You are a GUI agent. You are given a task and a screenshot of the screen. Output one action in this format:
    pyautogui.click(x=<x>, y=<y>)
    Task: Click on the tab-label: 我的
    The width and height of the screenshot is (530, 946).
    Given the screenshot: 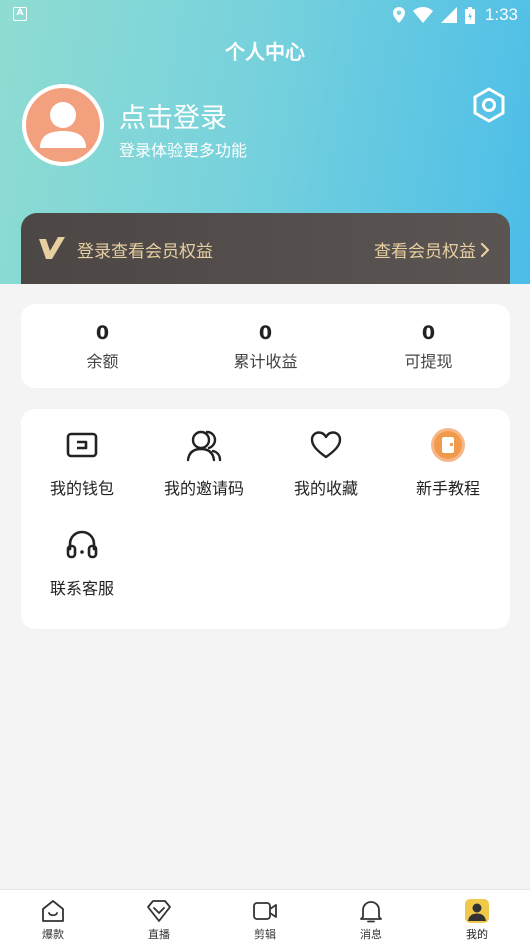 What is the action you would take?
    pyautogui.click(x=477, y=934)
    